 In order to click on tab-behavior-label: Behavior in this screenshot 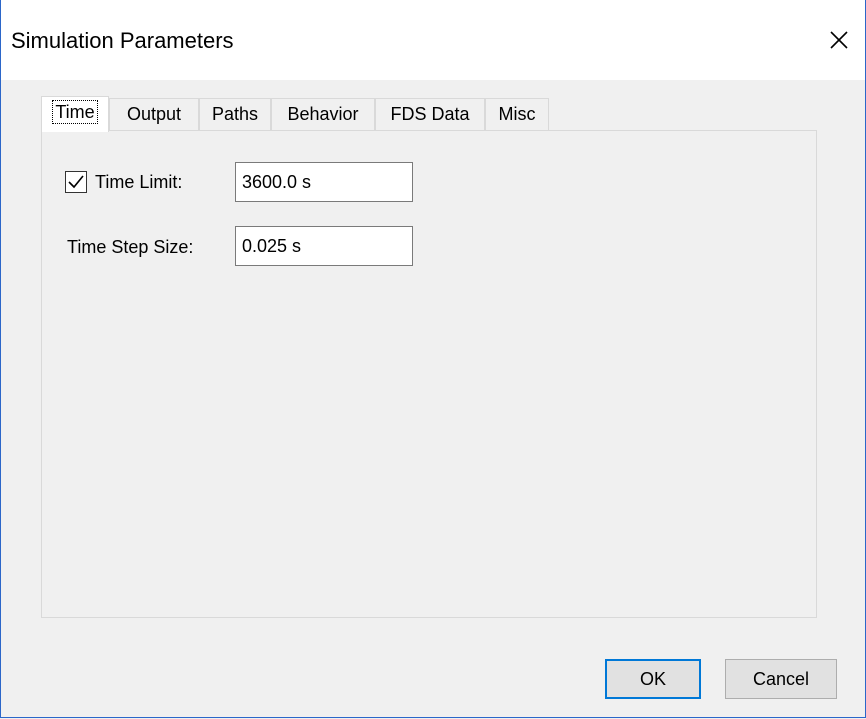, I will do `click(323, 114)`.